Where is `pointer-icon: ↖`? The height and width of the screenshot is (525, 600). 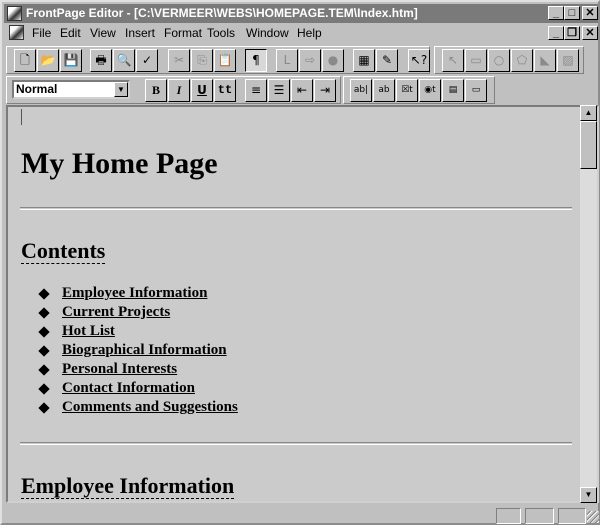
pointer-icon: ↖ is located at coordinates (453, 60).